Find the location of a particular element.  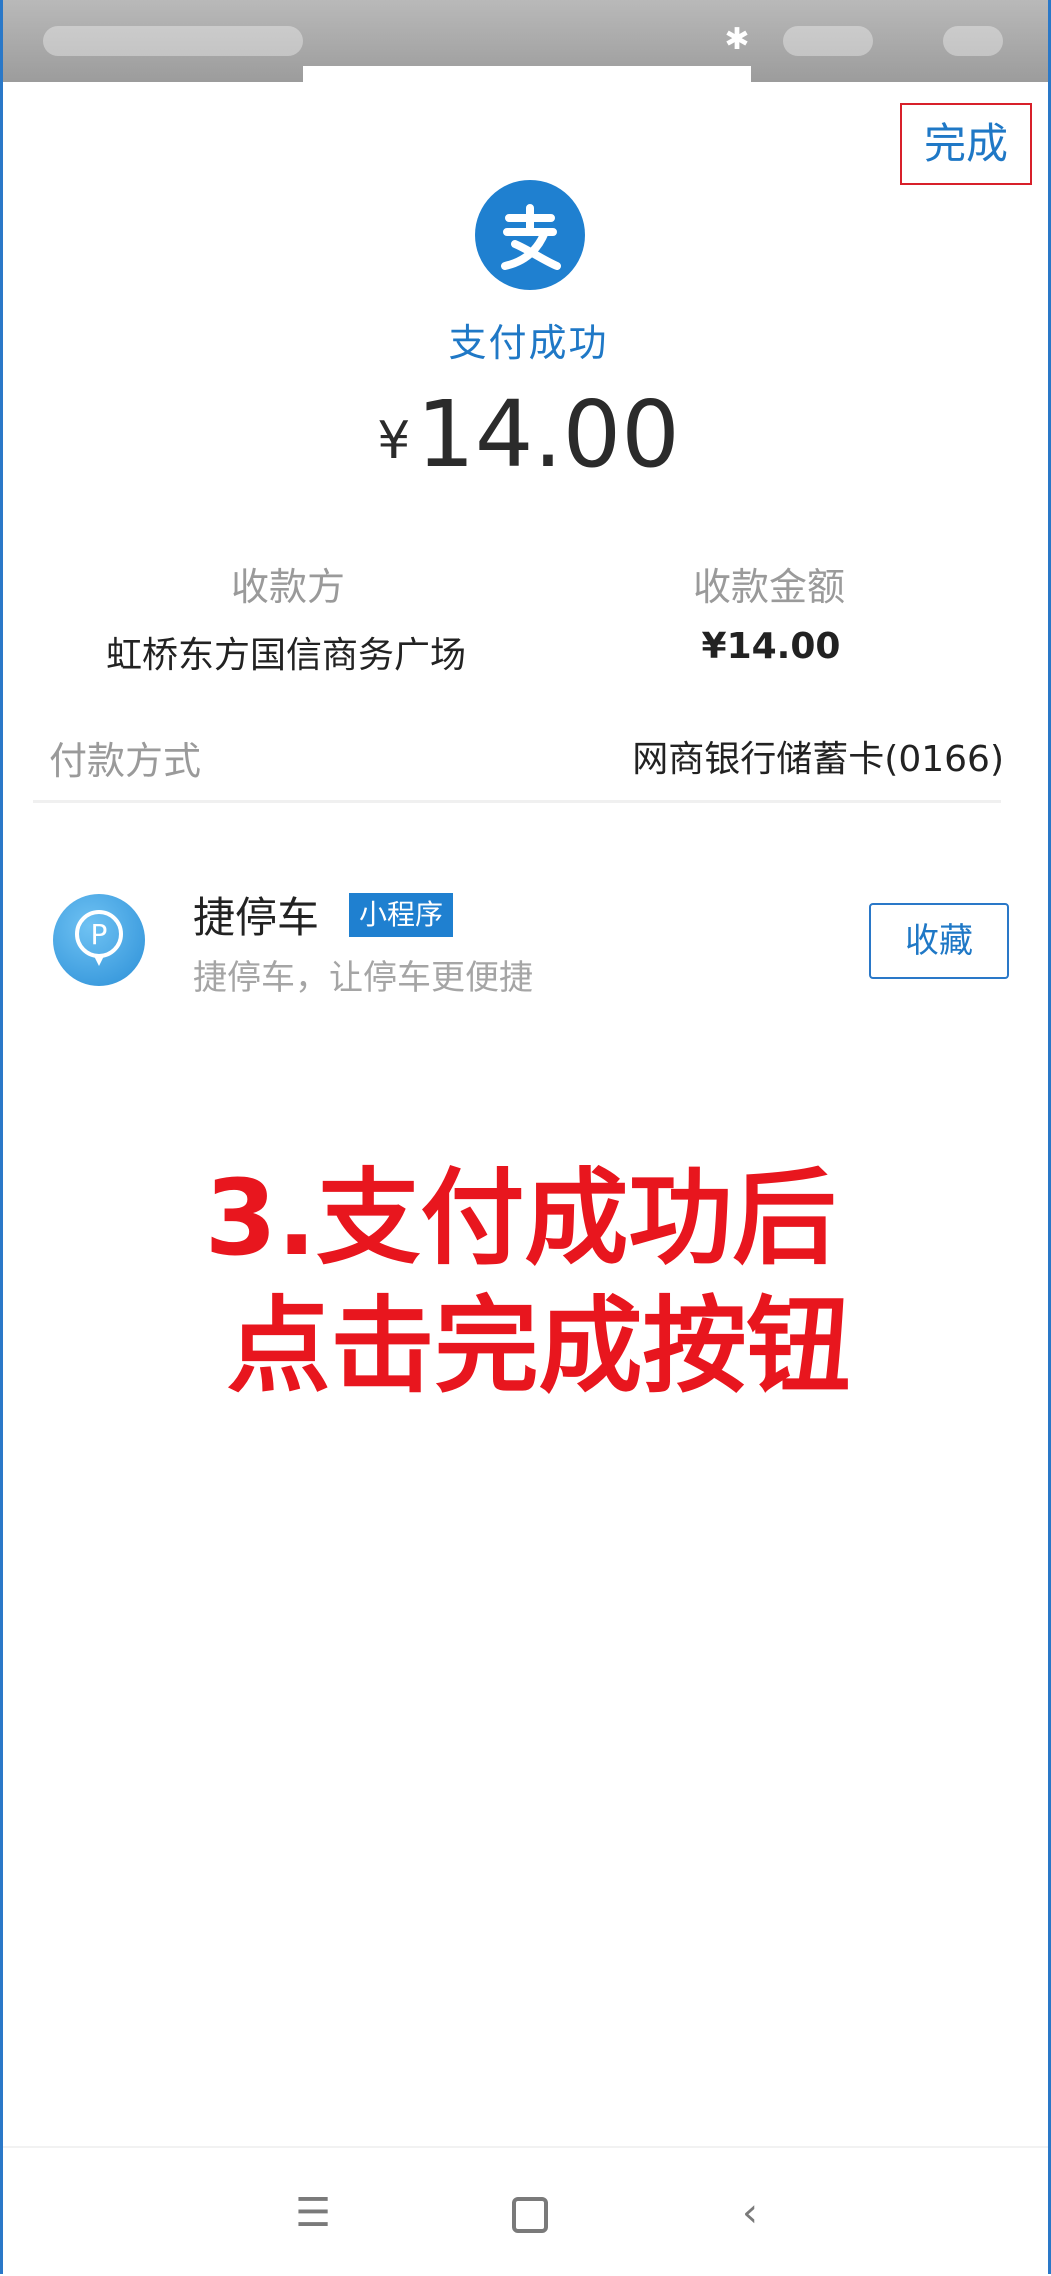

back-icon: ‹ is located at coordinates (750, 2213).